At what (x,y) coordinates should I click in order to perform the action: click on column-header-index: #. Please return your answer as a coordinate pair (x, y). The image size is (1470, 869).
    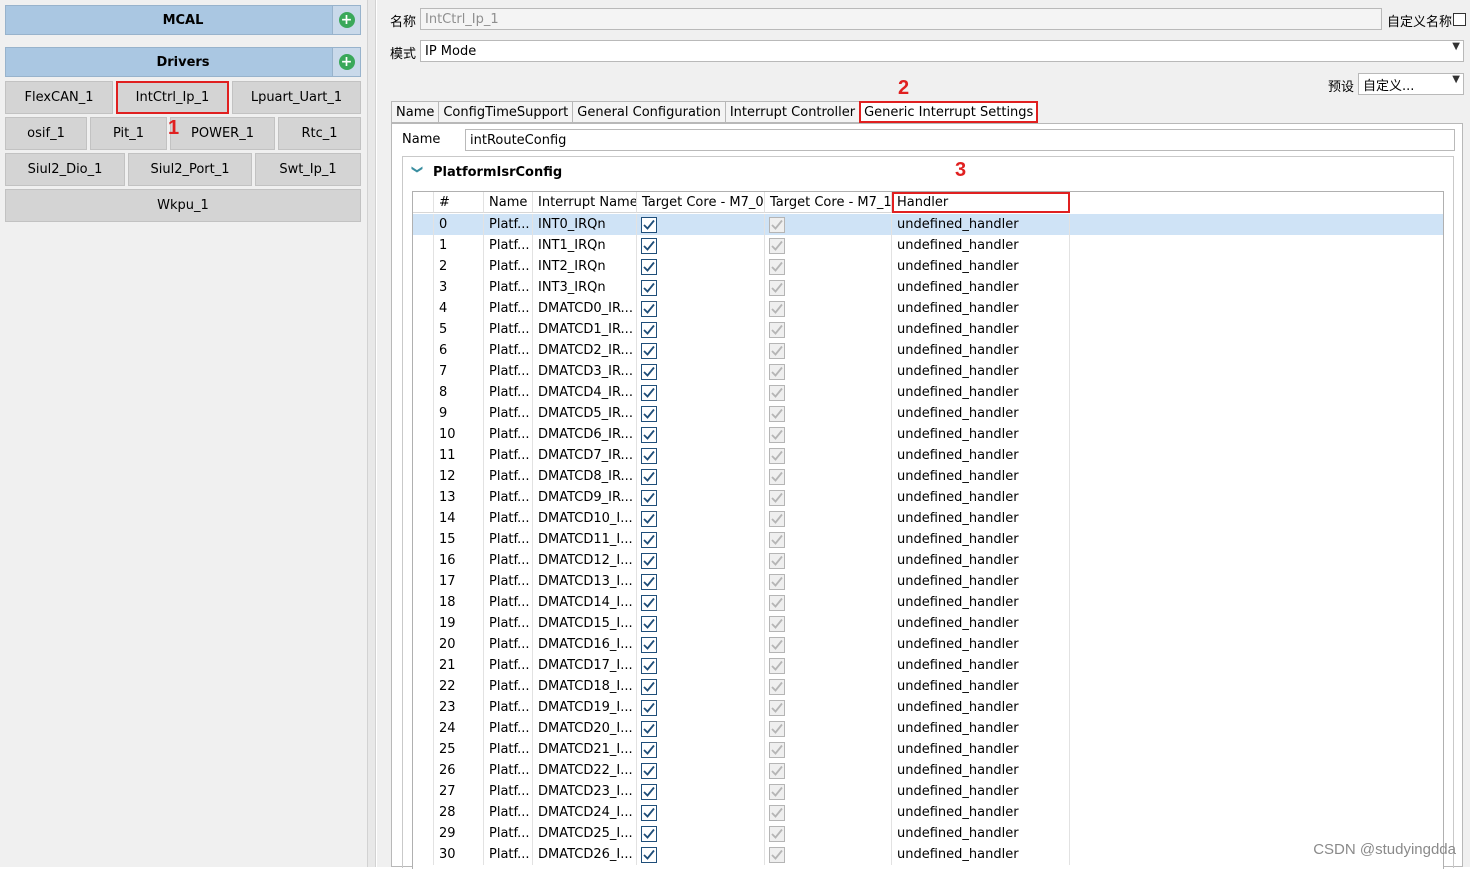
    Looking at the image, I should click on (459, 202).